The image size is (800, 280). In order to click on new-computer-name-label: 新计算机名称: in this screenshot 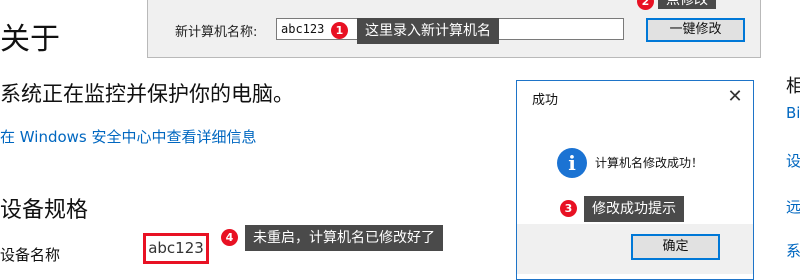, I will do `click(216, 32)`.